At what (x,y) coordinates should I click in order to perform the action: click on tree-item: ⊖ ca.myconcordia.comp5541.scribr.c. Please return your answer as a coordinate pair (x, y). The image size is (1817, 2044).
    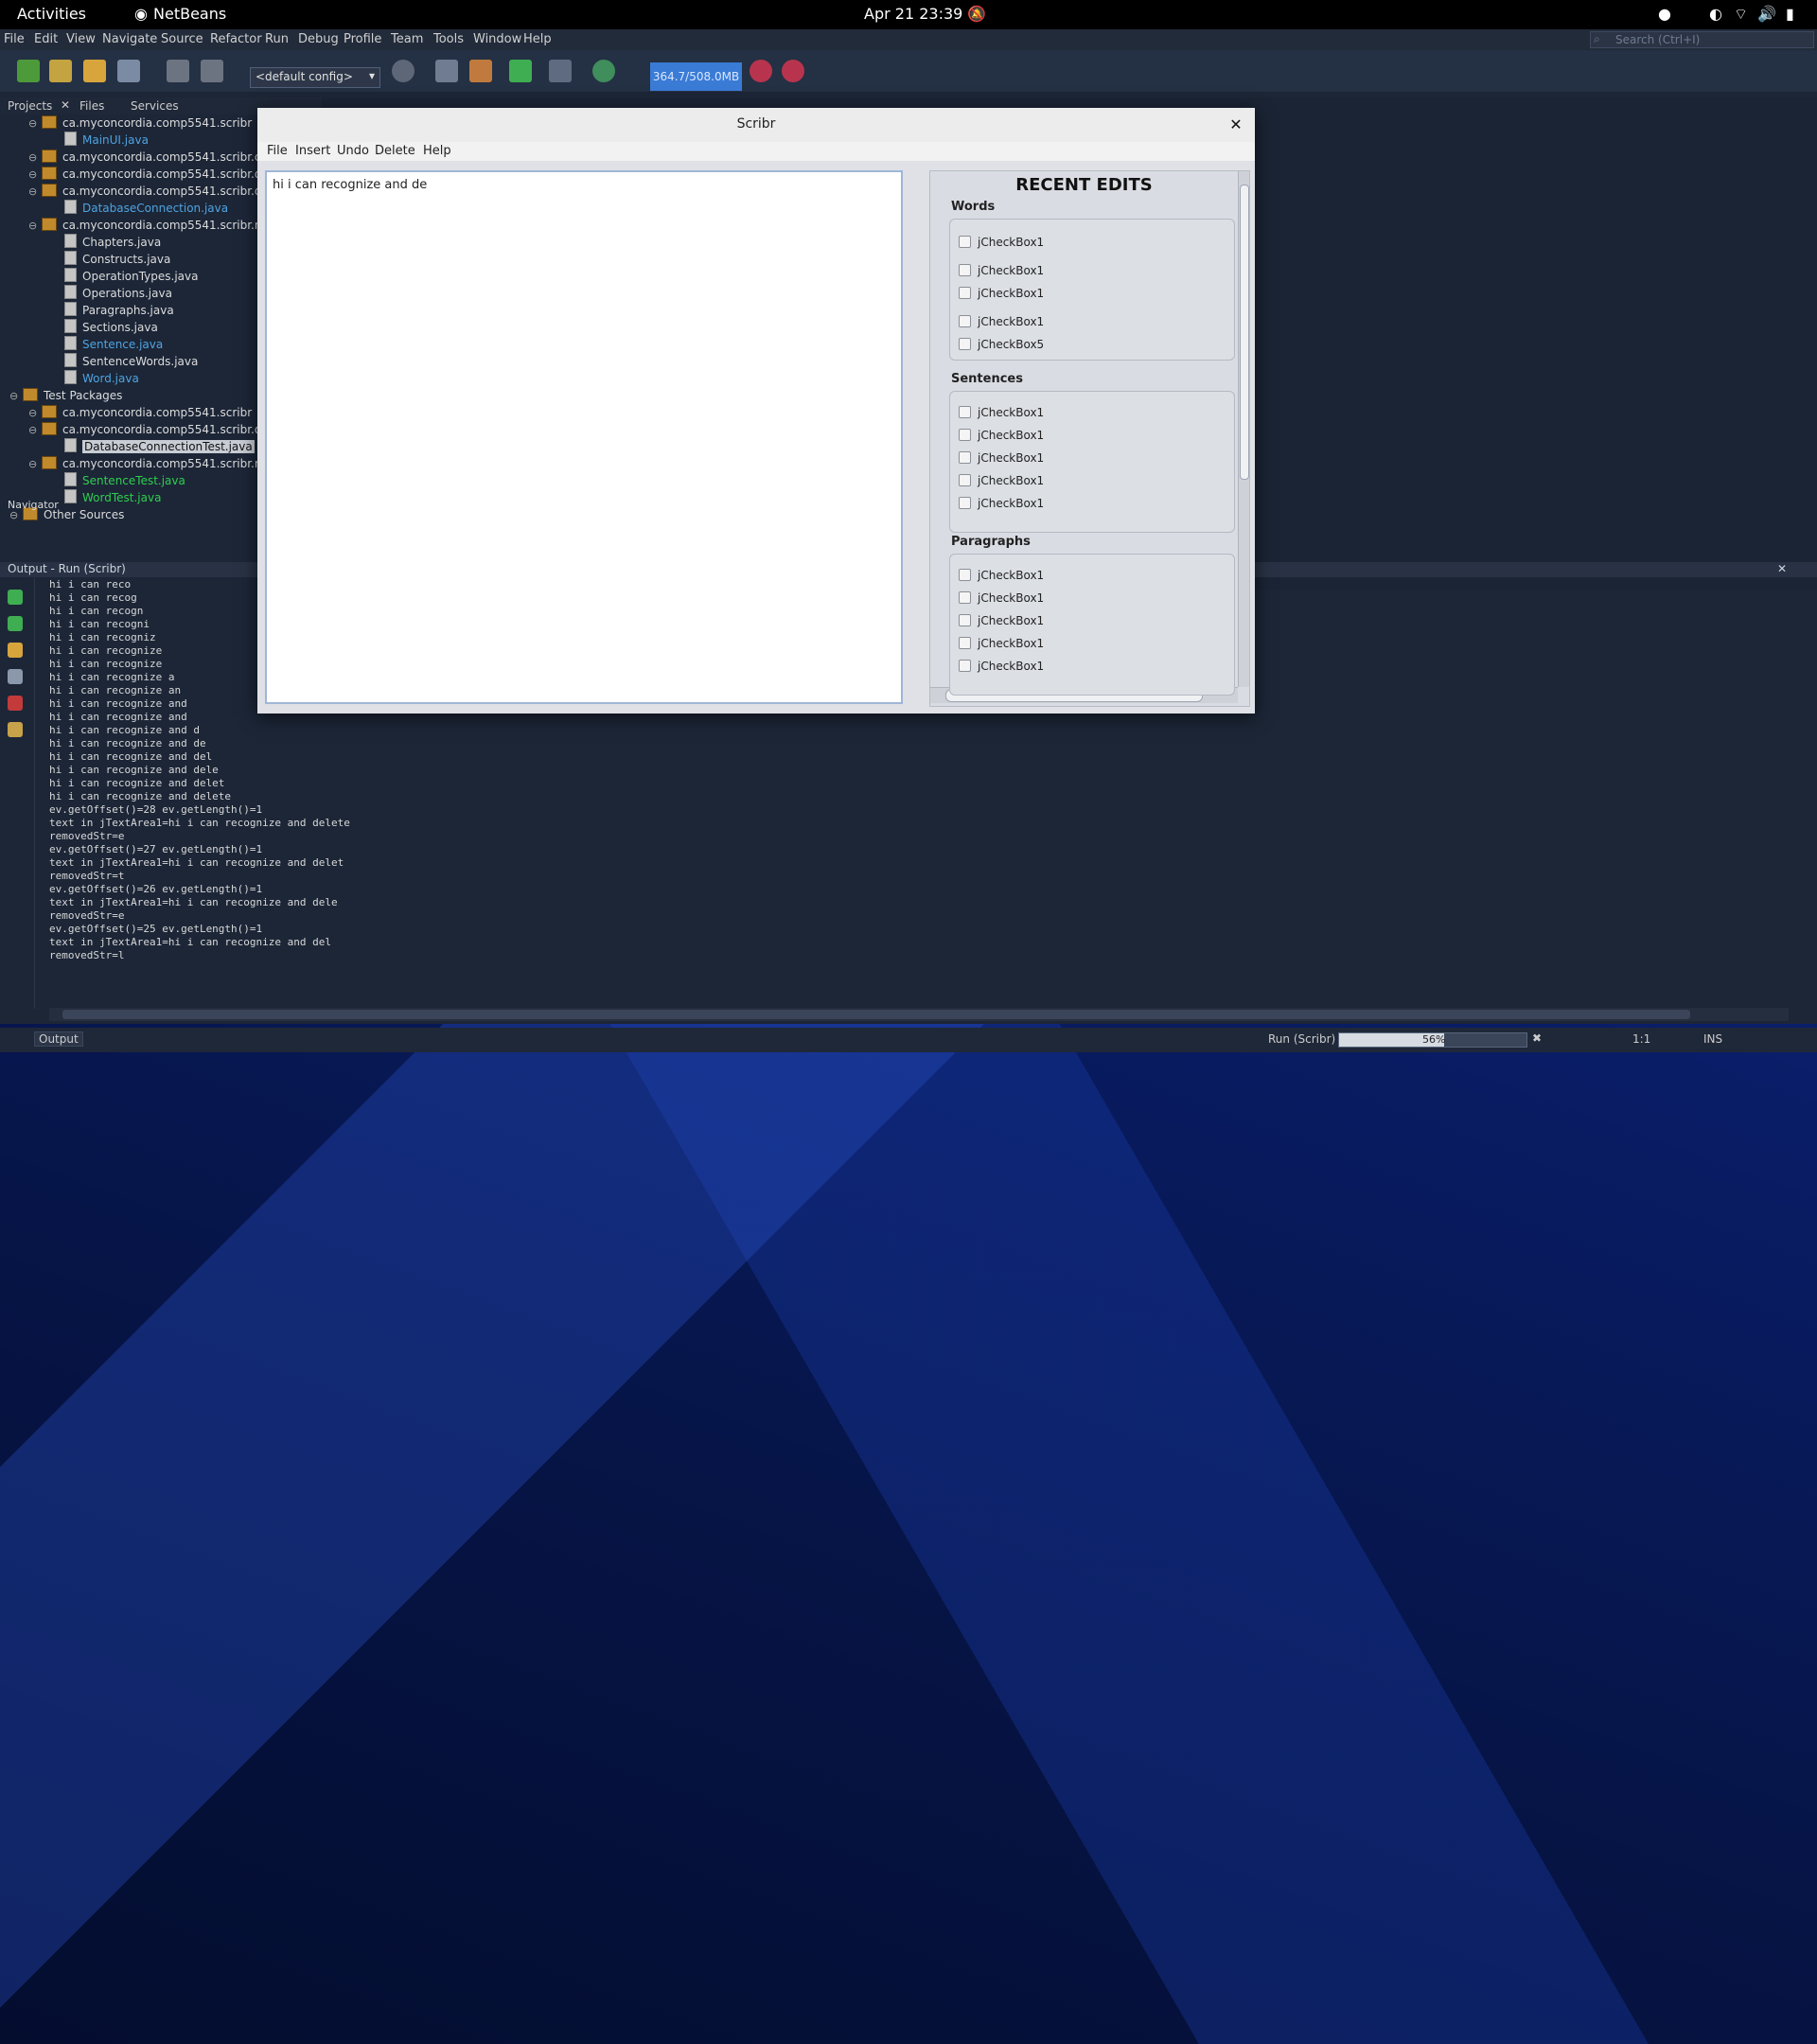
    Looking at the image, I should click on (142, 157).